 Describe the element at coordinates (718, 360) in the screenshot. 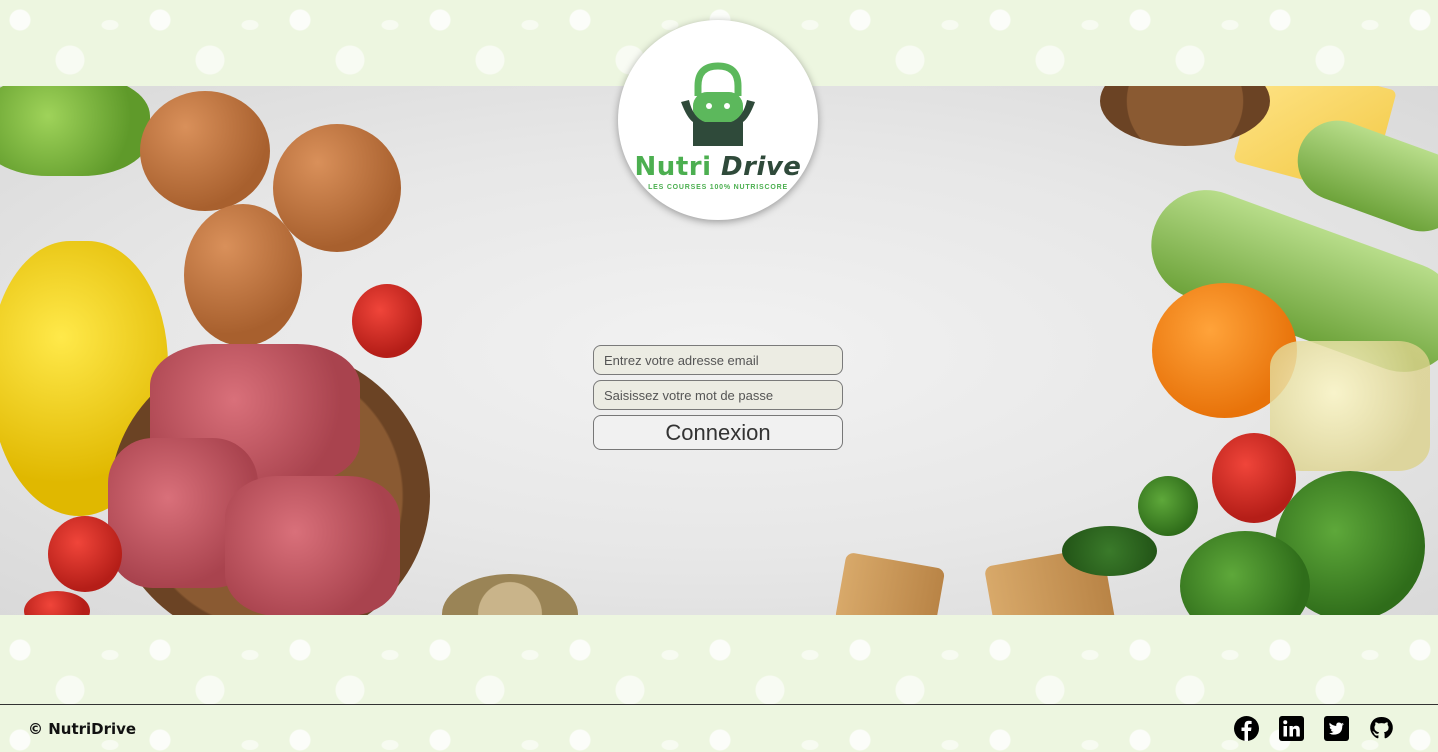

I see `email-input` at that location.